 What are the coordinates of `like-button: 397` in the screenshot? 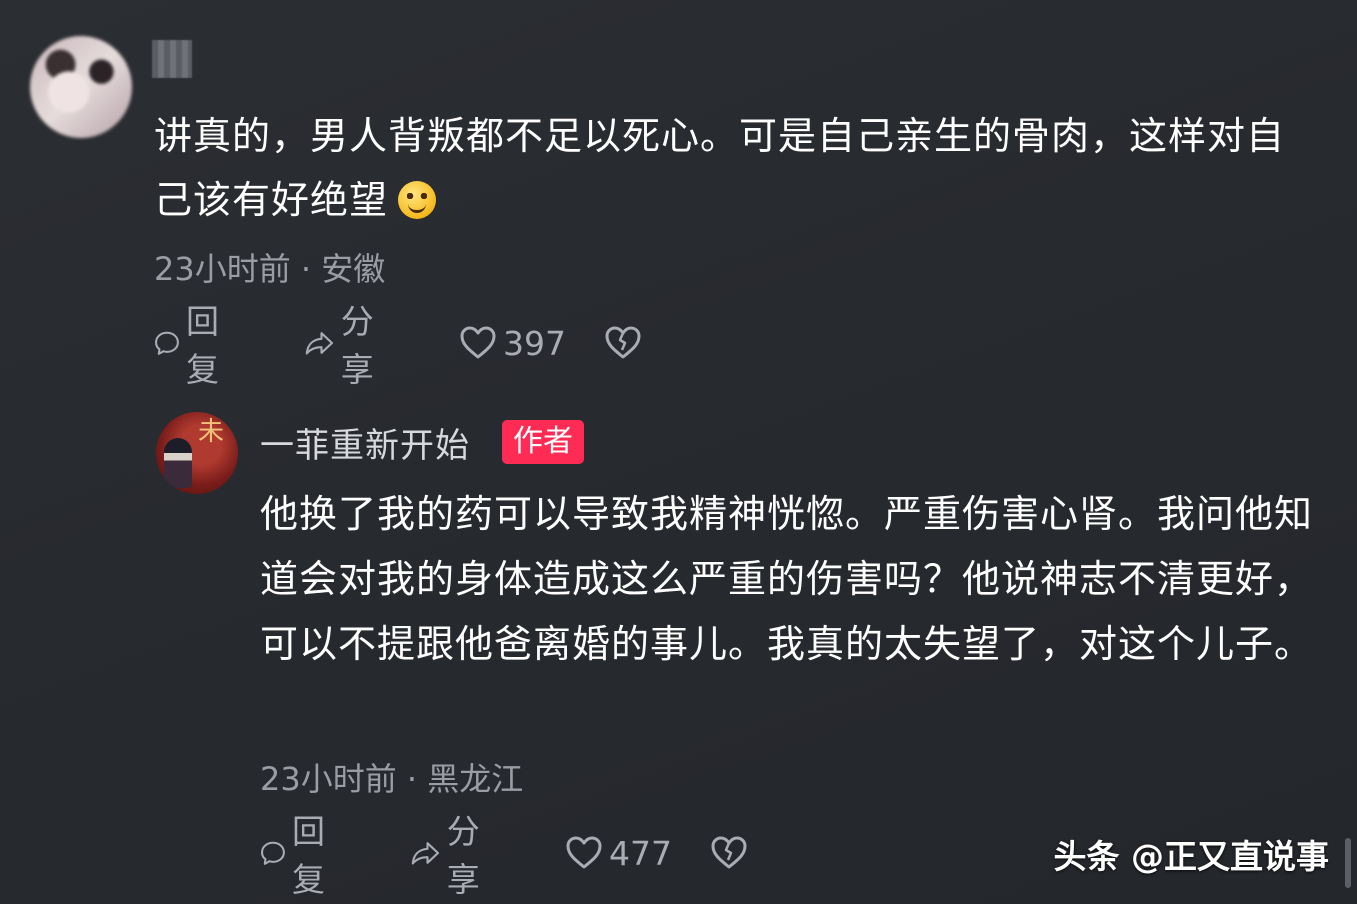 It's located at (512, 343).